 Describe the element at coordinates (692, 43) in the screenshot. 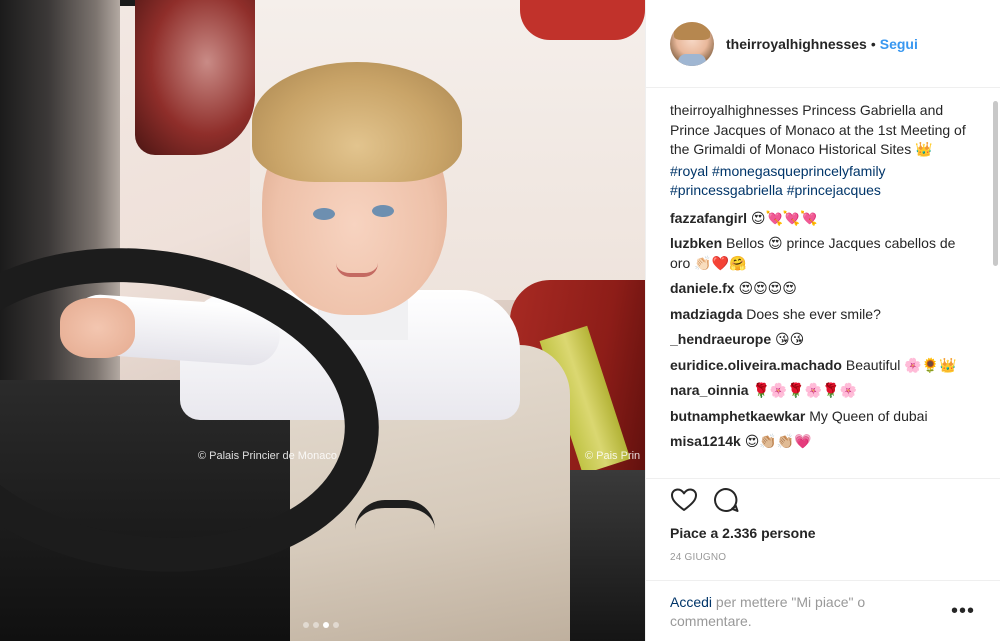

I see `avatar` at that location.